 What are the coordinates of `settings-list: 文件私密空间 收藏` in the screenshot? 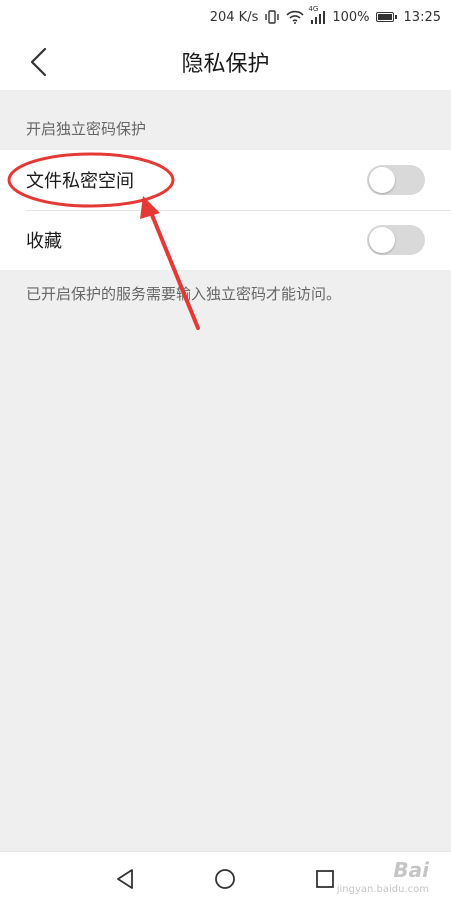 It's located at (225, 210).